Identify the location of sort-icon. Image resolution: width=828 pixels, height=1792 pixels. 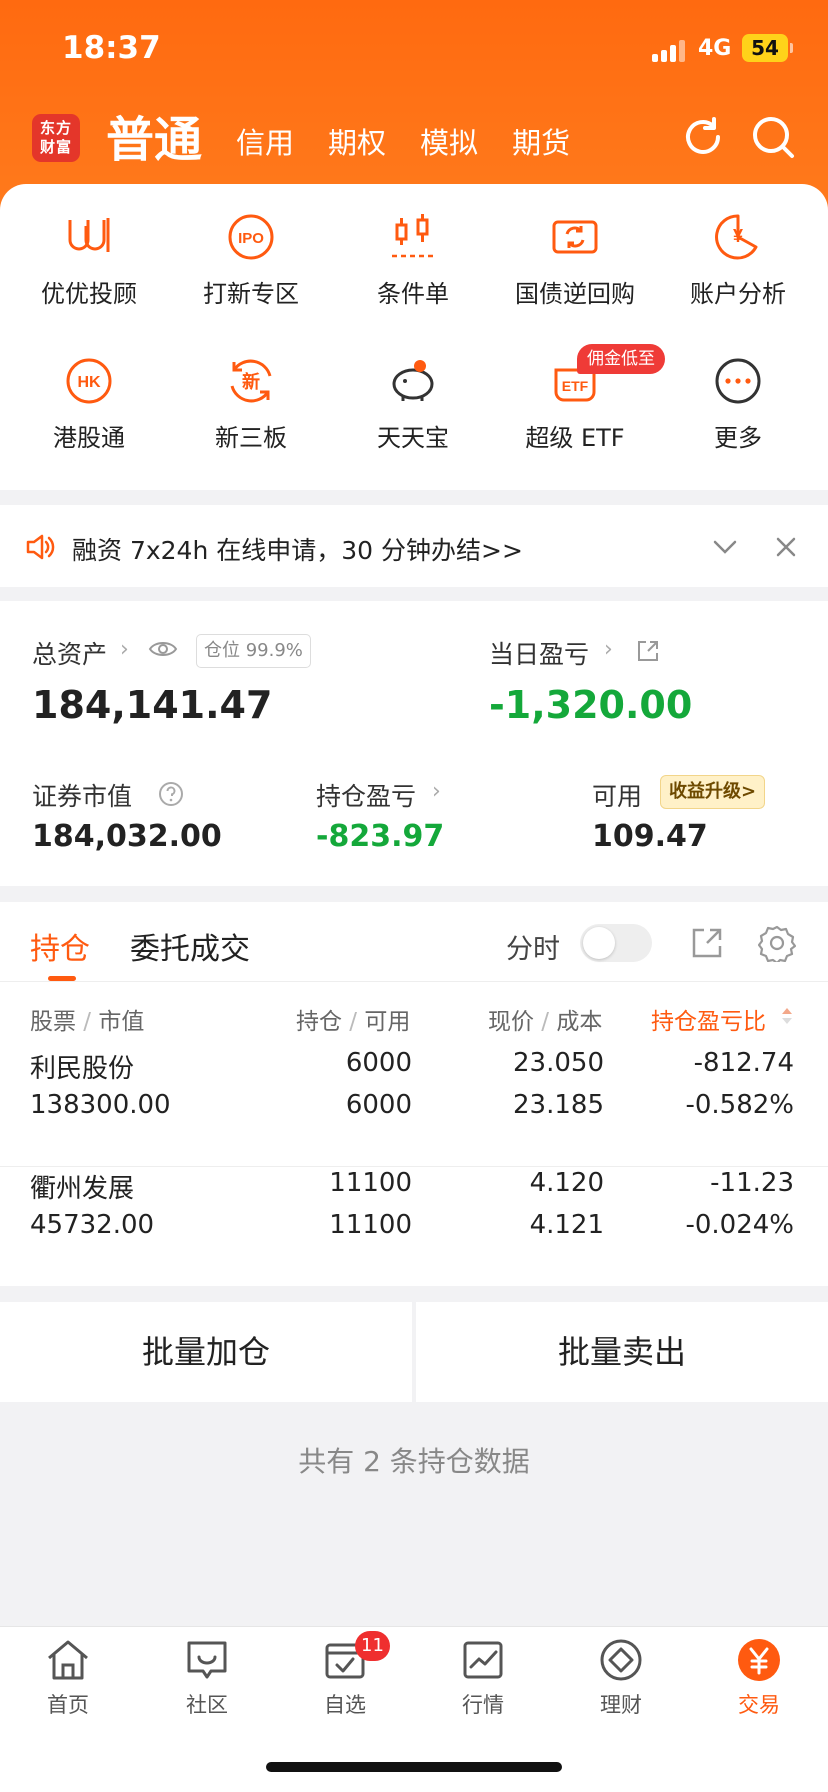
(787, 1016).